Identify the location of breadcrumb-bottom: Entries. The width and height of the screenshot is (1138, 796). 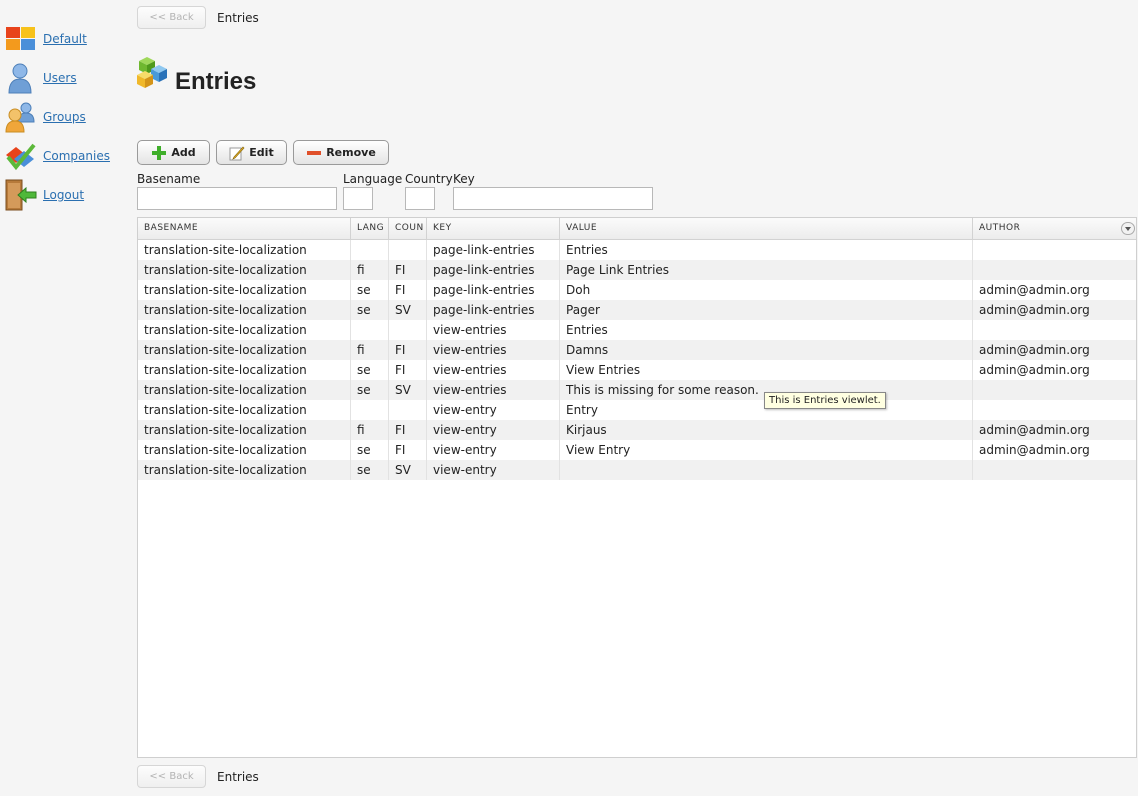
(238, 777).